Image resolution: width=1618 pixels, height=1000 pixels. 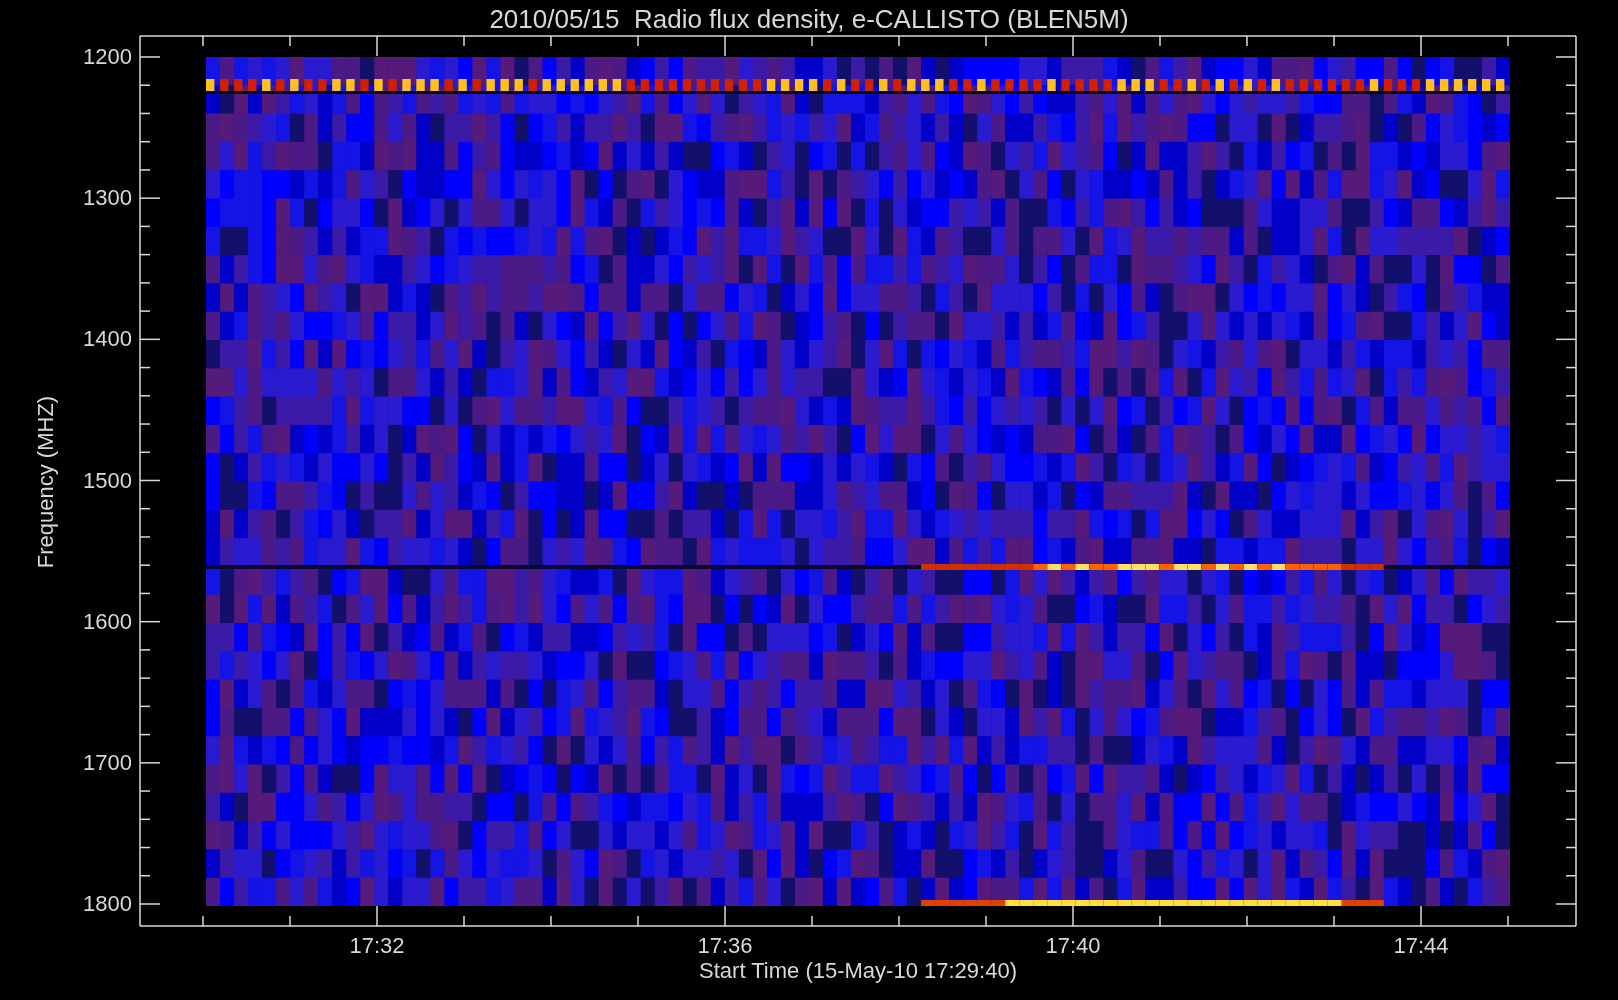 I want to click on x-tick-label: 17:40, so click(x=1073, y=946).